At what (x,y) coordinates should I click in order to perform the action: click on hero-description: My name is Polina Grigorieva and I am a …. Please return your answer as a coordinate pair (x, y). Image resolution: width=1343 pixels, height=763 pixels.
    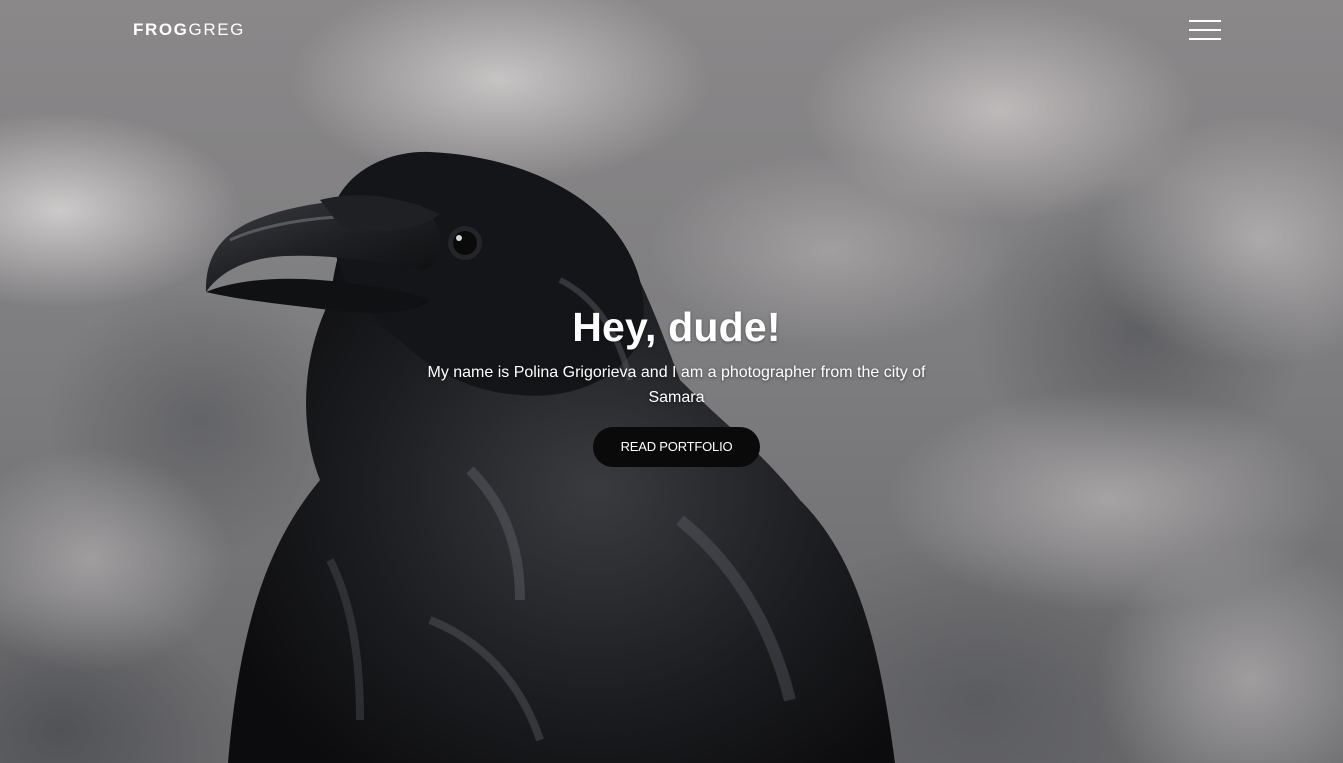
    Looking at the image, I should click on (676, 385).